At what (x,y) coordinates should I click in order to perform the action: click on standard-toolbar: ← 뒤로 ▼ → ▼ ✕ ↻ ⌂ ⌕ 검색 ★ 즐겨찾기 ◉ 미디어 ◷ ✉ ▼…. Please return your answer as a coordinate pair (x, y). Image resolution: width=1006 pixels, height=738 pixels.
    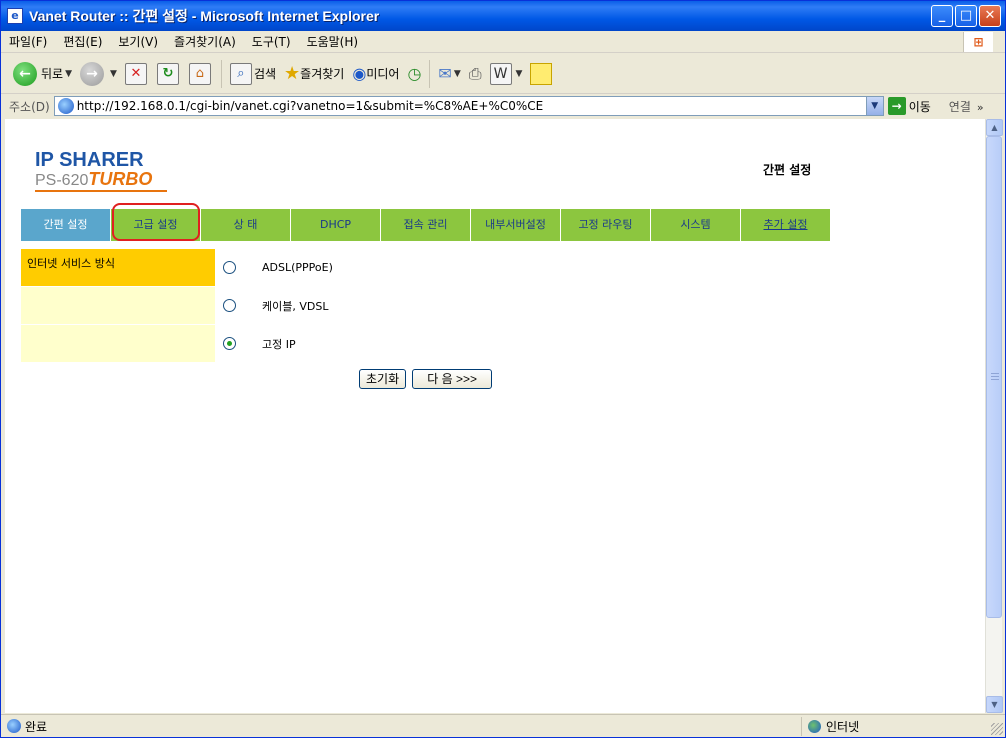
    Looking at the image, I should click on (503, 74).